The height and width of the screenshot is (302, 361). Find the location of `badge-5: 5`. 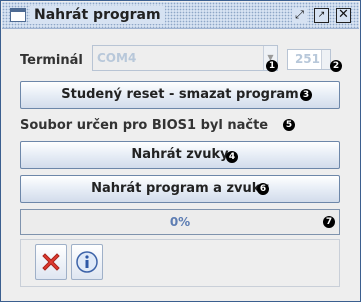

badge-5: 5 is located at coordinates (289, 125).